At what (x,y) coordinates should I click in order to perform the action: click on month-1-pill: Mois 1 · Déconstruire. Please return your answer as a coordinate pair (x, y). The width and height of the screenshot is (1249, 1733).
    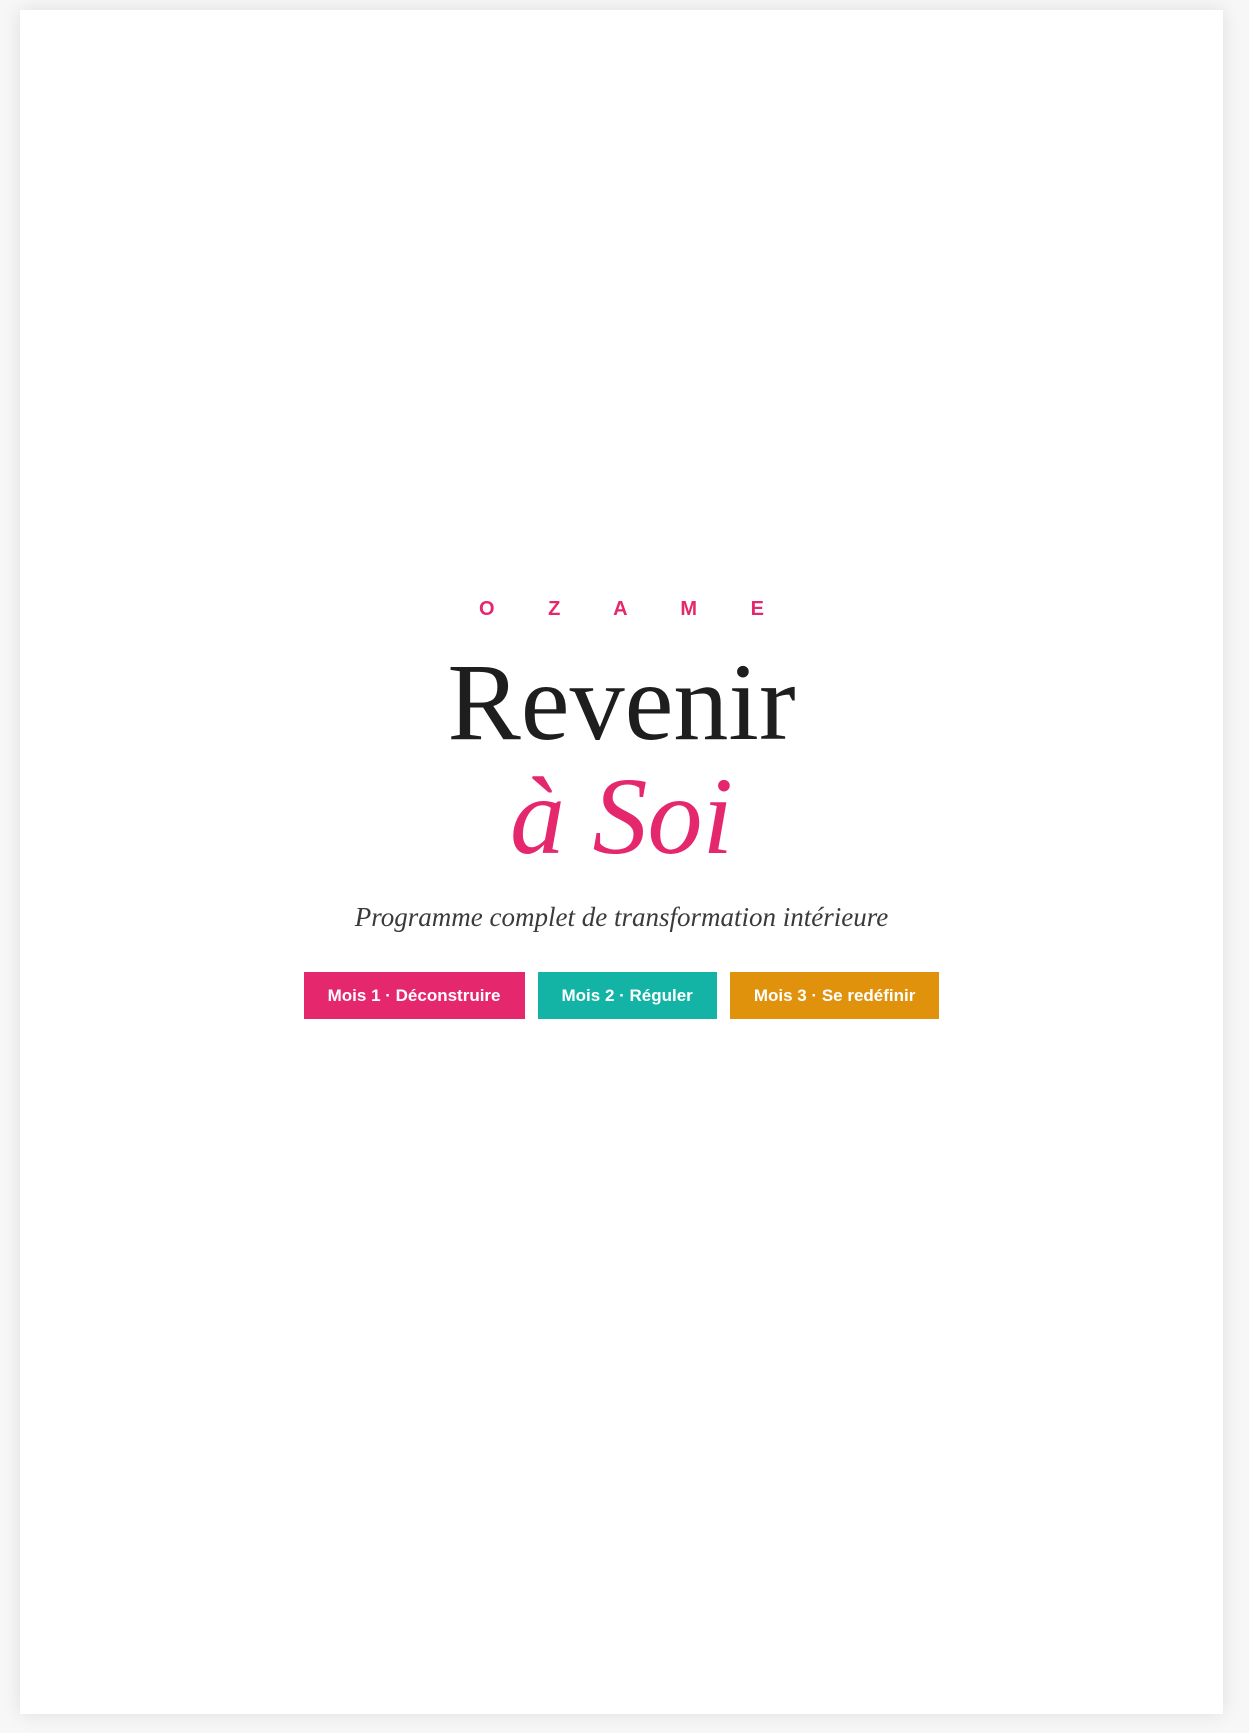
    Looking at the image, I should click on (414, 995).